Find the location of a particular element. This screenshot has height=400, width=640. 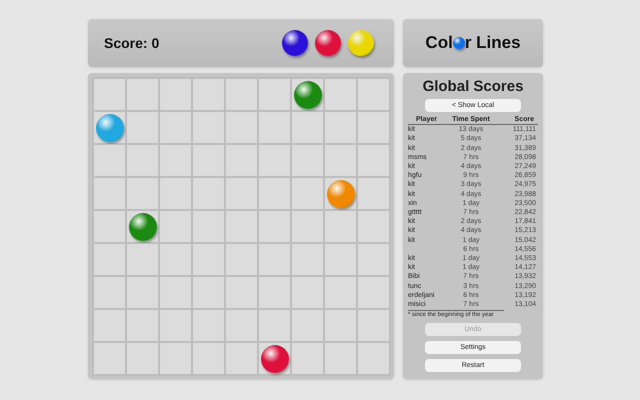

scores-title: Global Scores is located at coordinates (473, 87).